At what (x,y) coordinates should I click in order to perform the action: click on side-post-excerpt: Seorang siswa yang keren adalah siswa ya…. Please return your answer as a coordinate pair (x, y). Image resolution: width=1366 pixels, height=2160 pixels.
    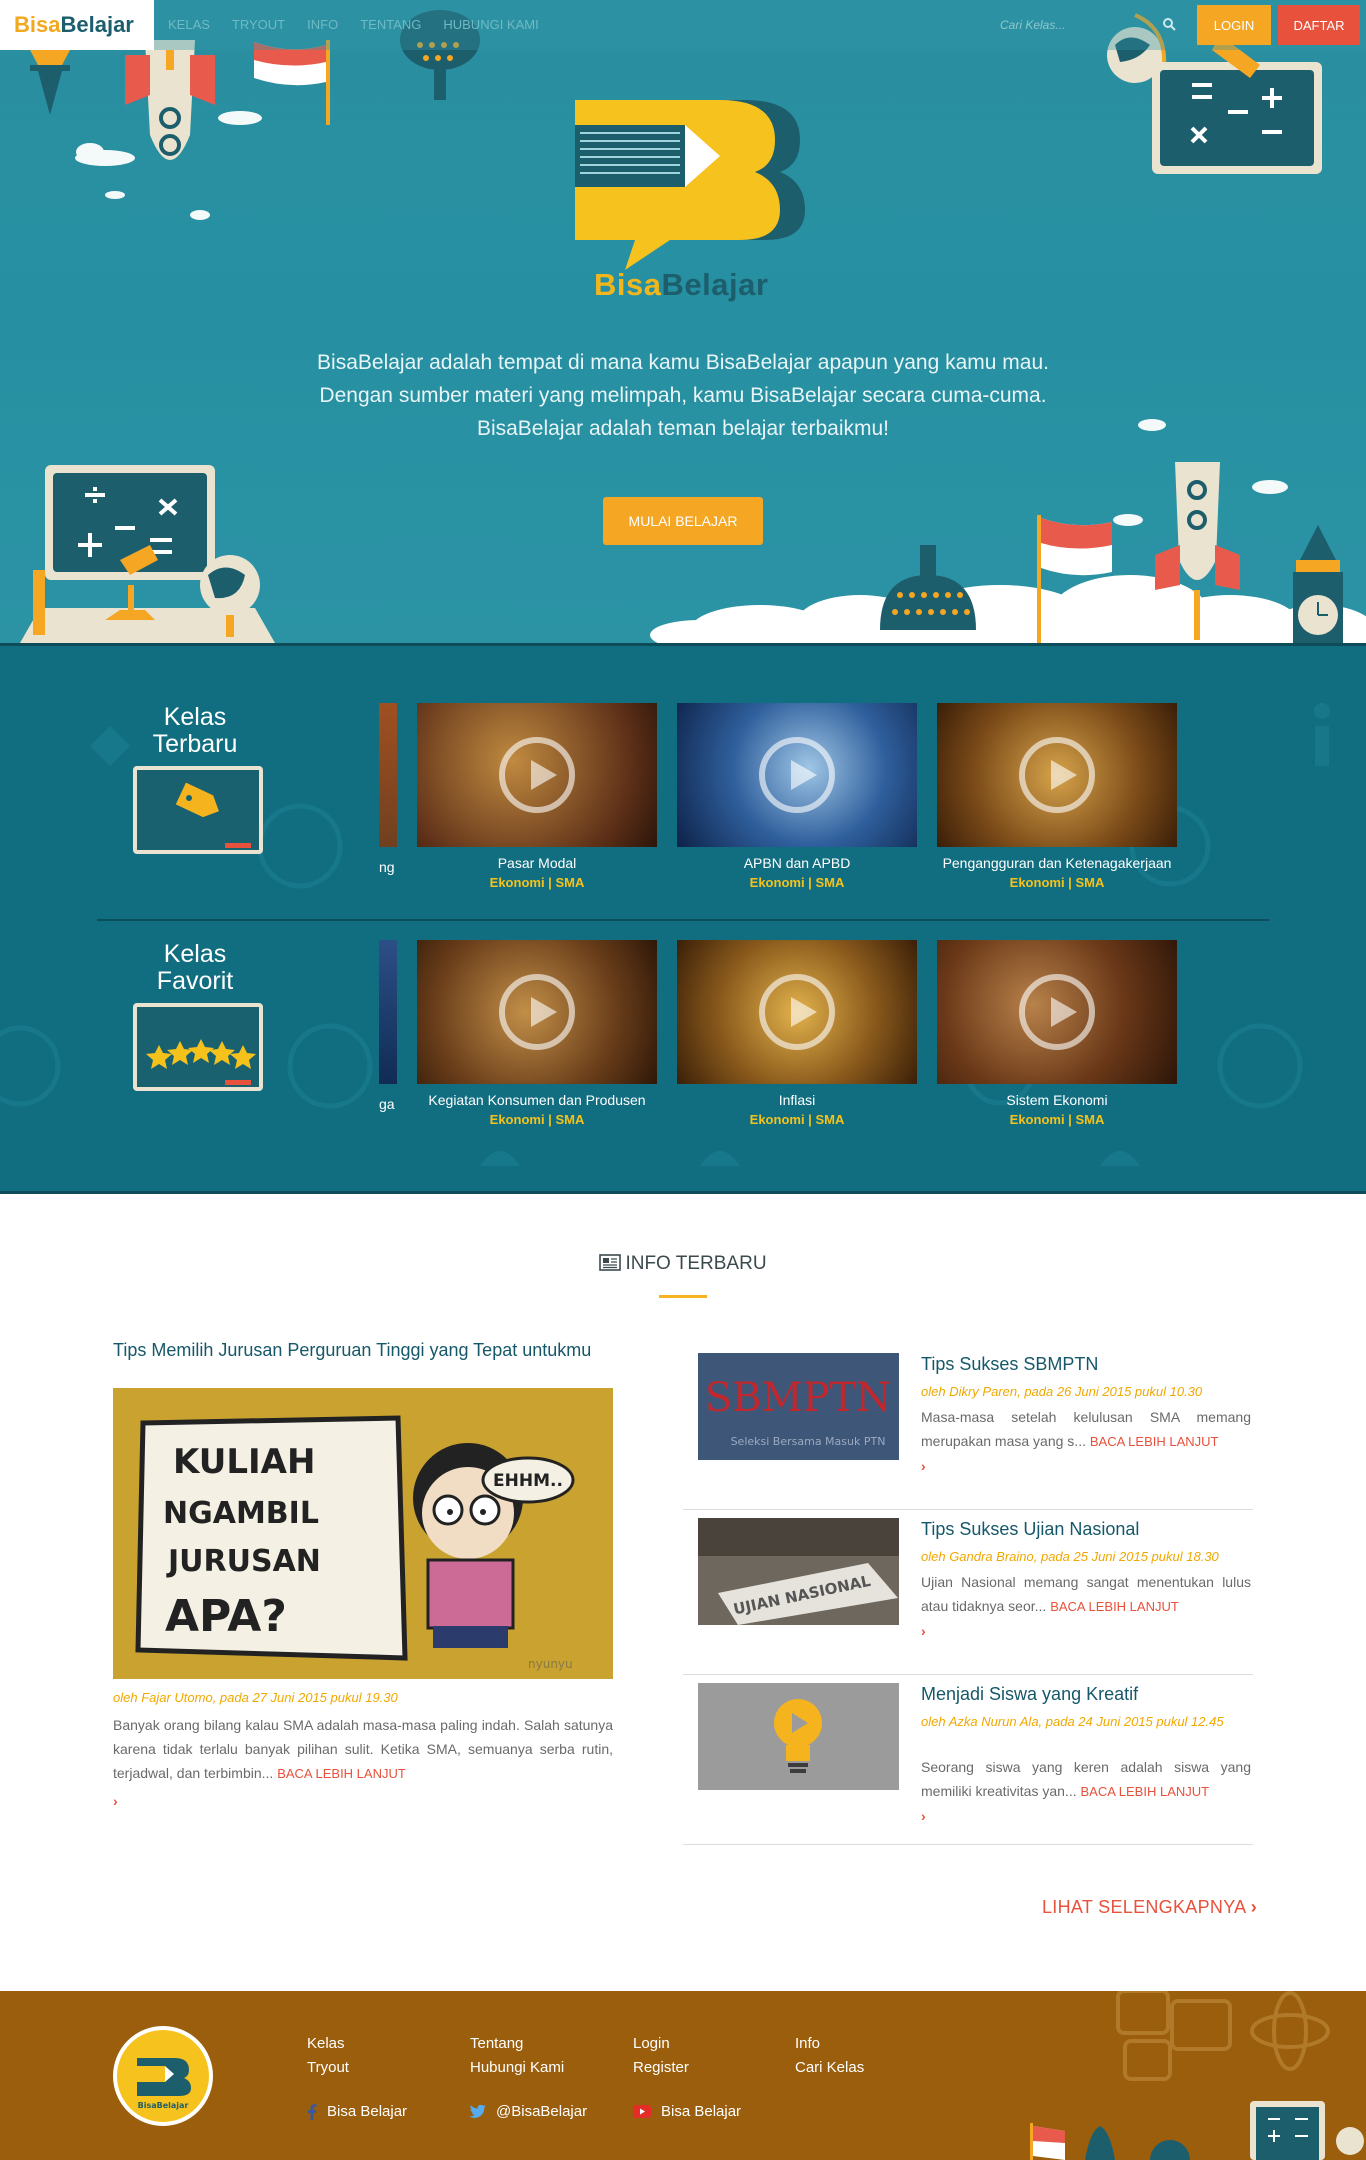
    Looking at the image, I should click on (1086, 1791).